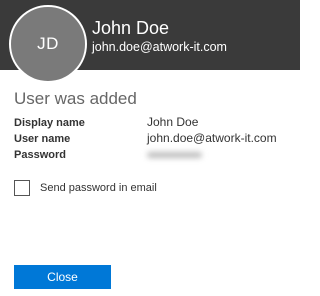  Describe the element at coordinates (98, 188) in the screenshot. I see `send-password-label: Send password in email` at that location.